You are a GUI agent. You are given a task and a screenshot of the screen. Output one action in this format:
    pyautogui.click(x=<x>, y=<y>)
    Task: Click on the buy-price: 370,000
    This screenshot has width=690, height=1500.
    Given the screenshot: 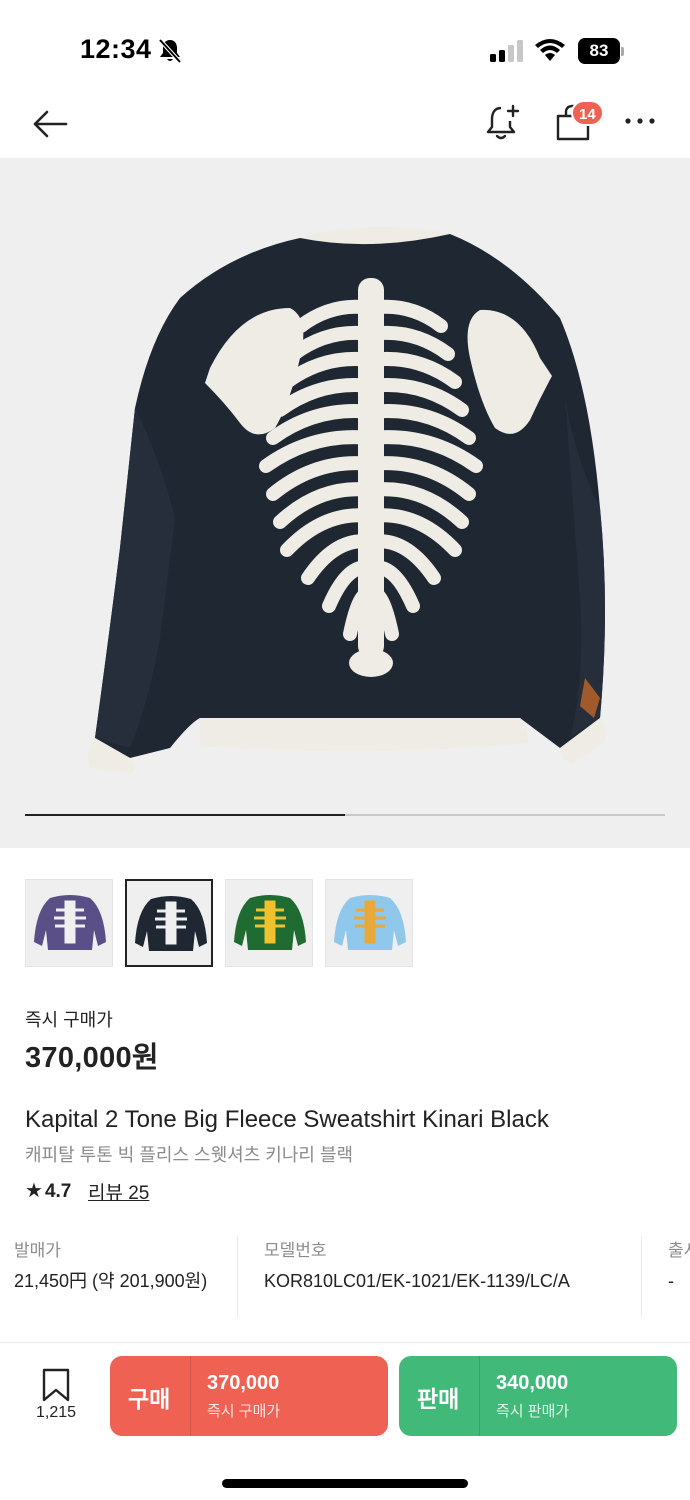 What is the action you would take?
    pyautogui.click(x=243, y=1383)
    